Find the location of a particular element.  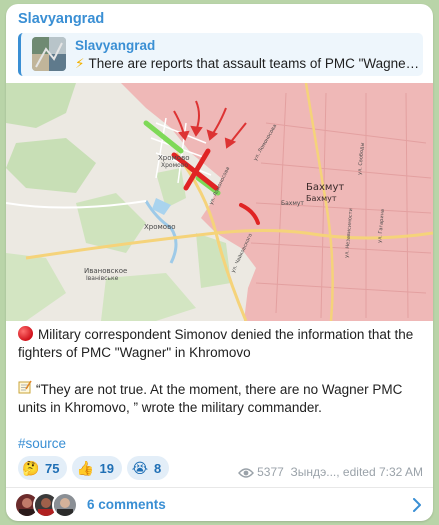

map-label-bakhmut-2: Бахмут is located at coordinates (321, 198).